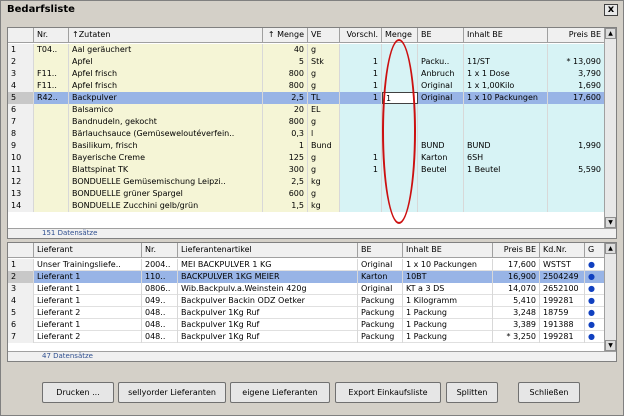 The image size is (624, 416). I want to click on supplier-col-header: BE, so click(380, 250).